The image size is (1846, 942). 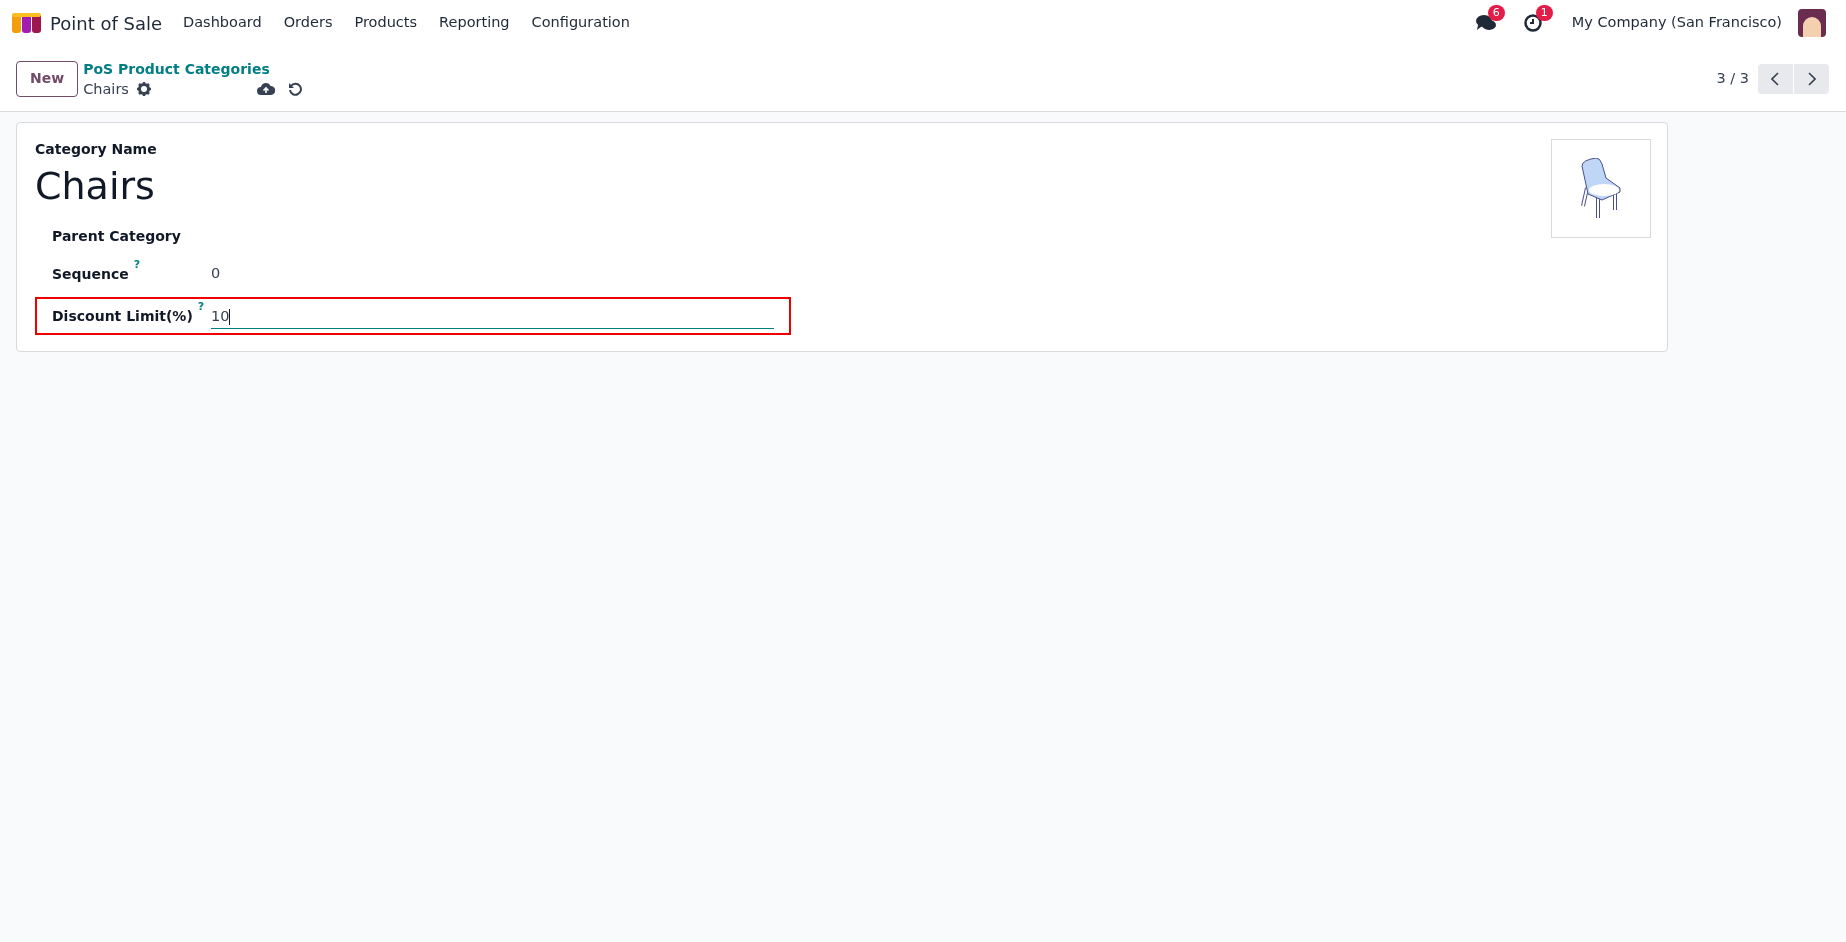 What do you see at coordinates (1812, 23) in the screenshot?
I see `user-avatar` at bounding box center [1812, 23].